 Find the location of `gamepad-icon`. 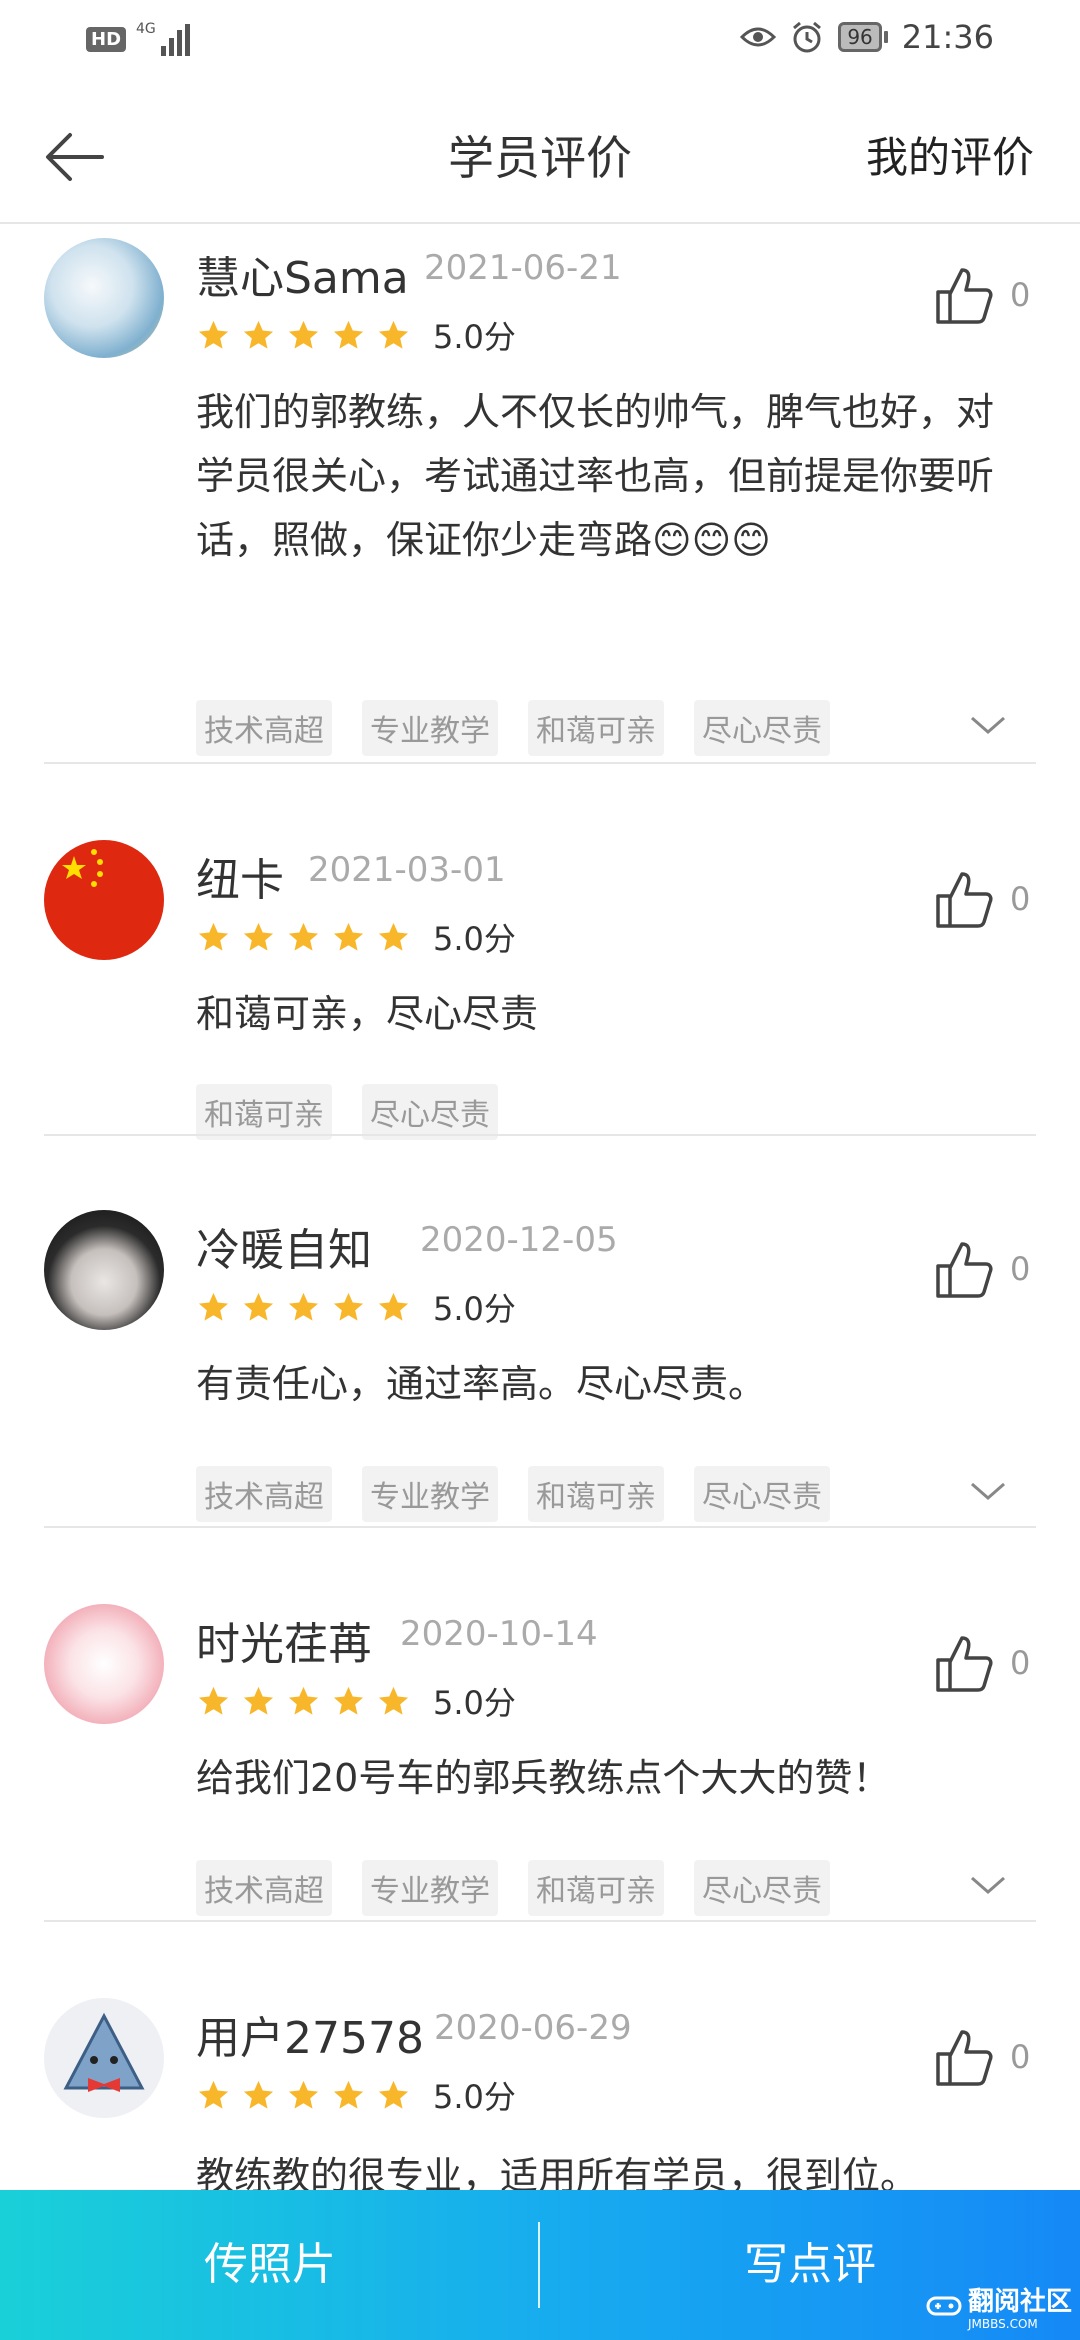

gamepad-icon is located at coordinates (944, 2305).